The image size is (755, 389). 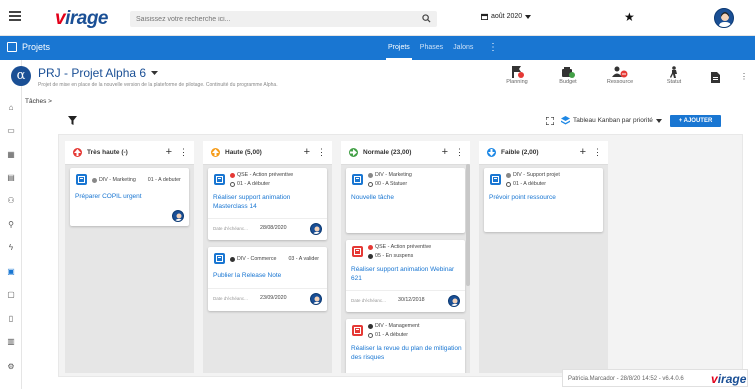 What do you see at coordinates (426, 18) in the screenshot?
I see `search-icon` at bounding box center [426, 18].